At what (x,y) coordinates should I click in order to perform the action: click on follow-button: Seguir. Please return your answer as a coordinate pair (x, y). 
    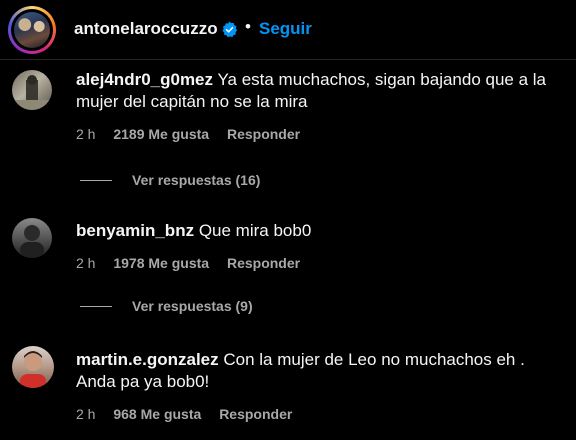
    Looking at the image, I should click on (285, 29).